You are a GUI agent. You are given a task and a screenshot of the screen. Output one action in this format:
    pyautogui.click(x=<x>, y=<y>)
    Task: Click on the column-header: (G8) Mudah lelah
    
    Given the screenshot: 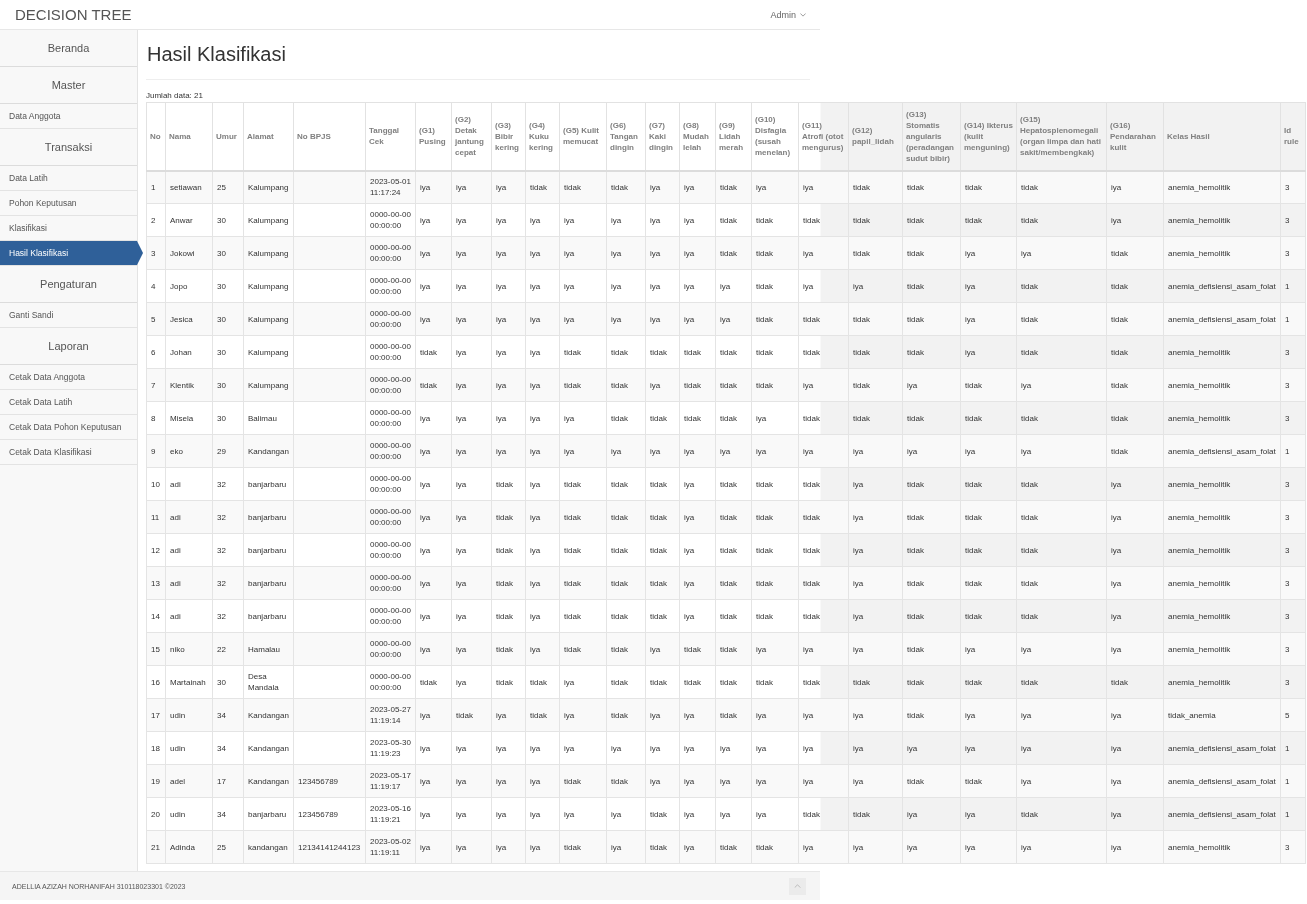 What is the action you would take?
    pyautogui.click(x=697, y=136)
    